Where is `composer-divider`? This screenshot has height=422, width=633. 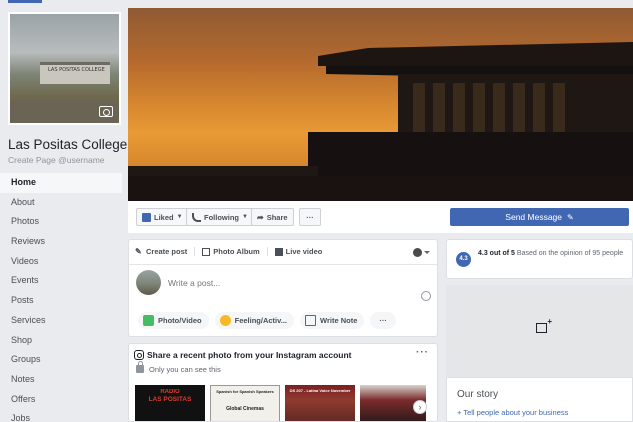 composer-divider is located at coordinates (283, 264).